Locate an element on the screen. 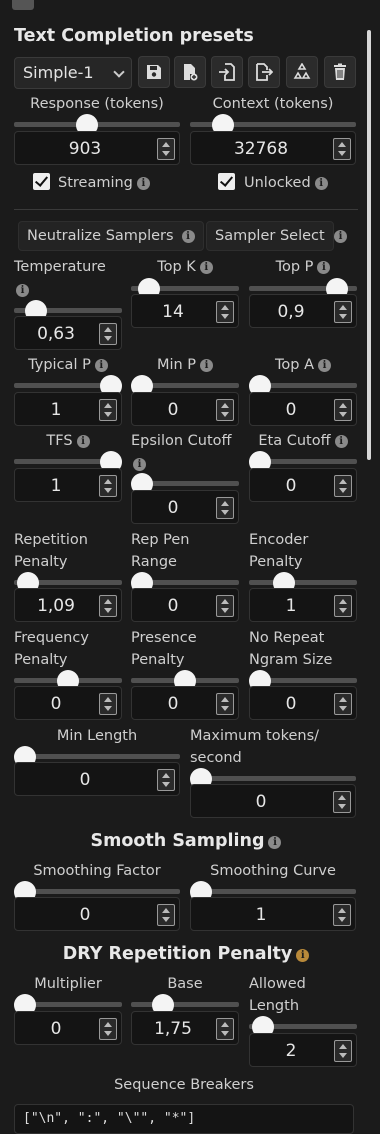 Image resolution: width=380 pixels, height=1134 pixels. allowed-length-input: 2 is located at coordinates (303, 1050).